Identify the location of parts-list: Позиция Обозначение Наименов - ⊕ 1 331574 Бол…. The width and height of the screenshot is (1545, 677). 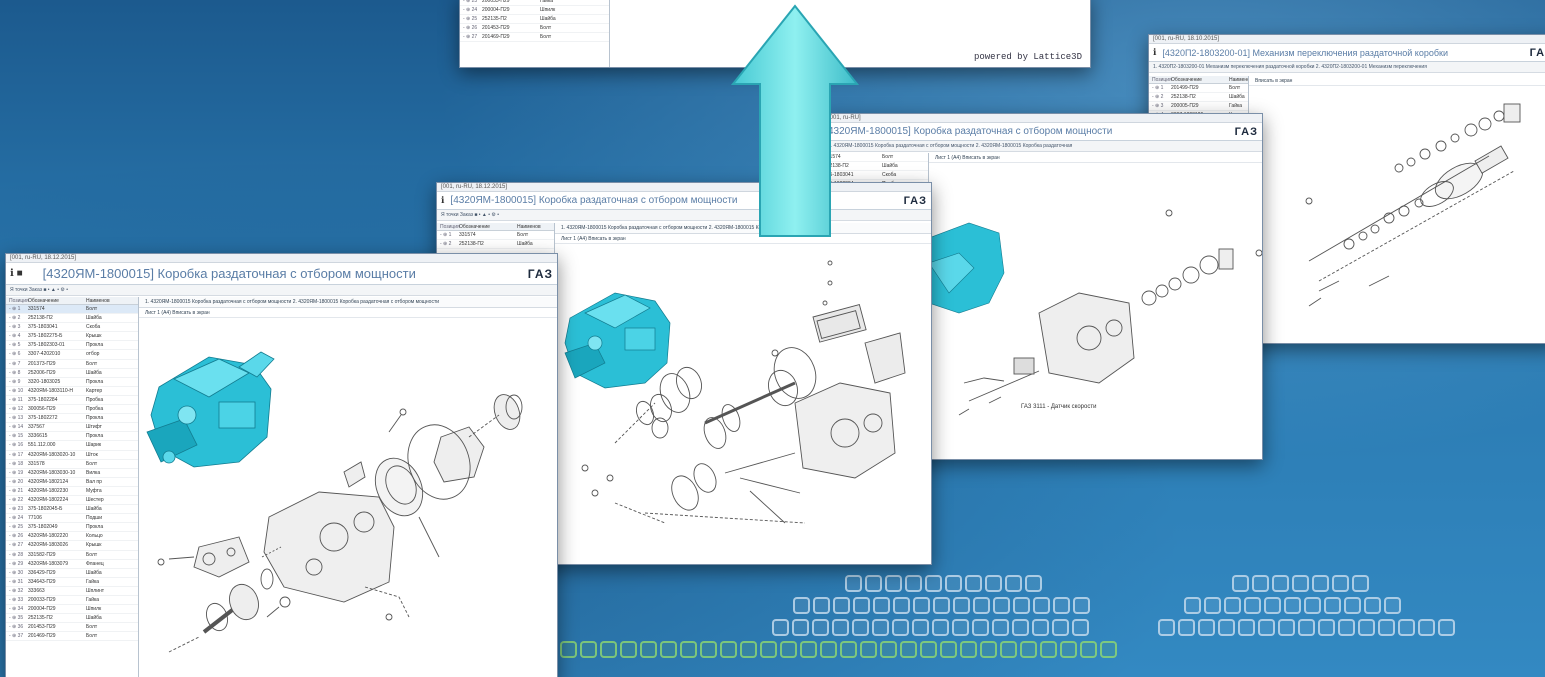
(72, 487).